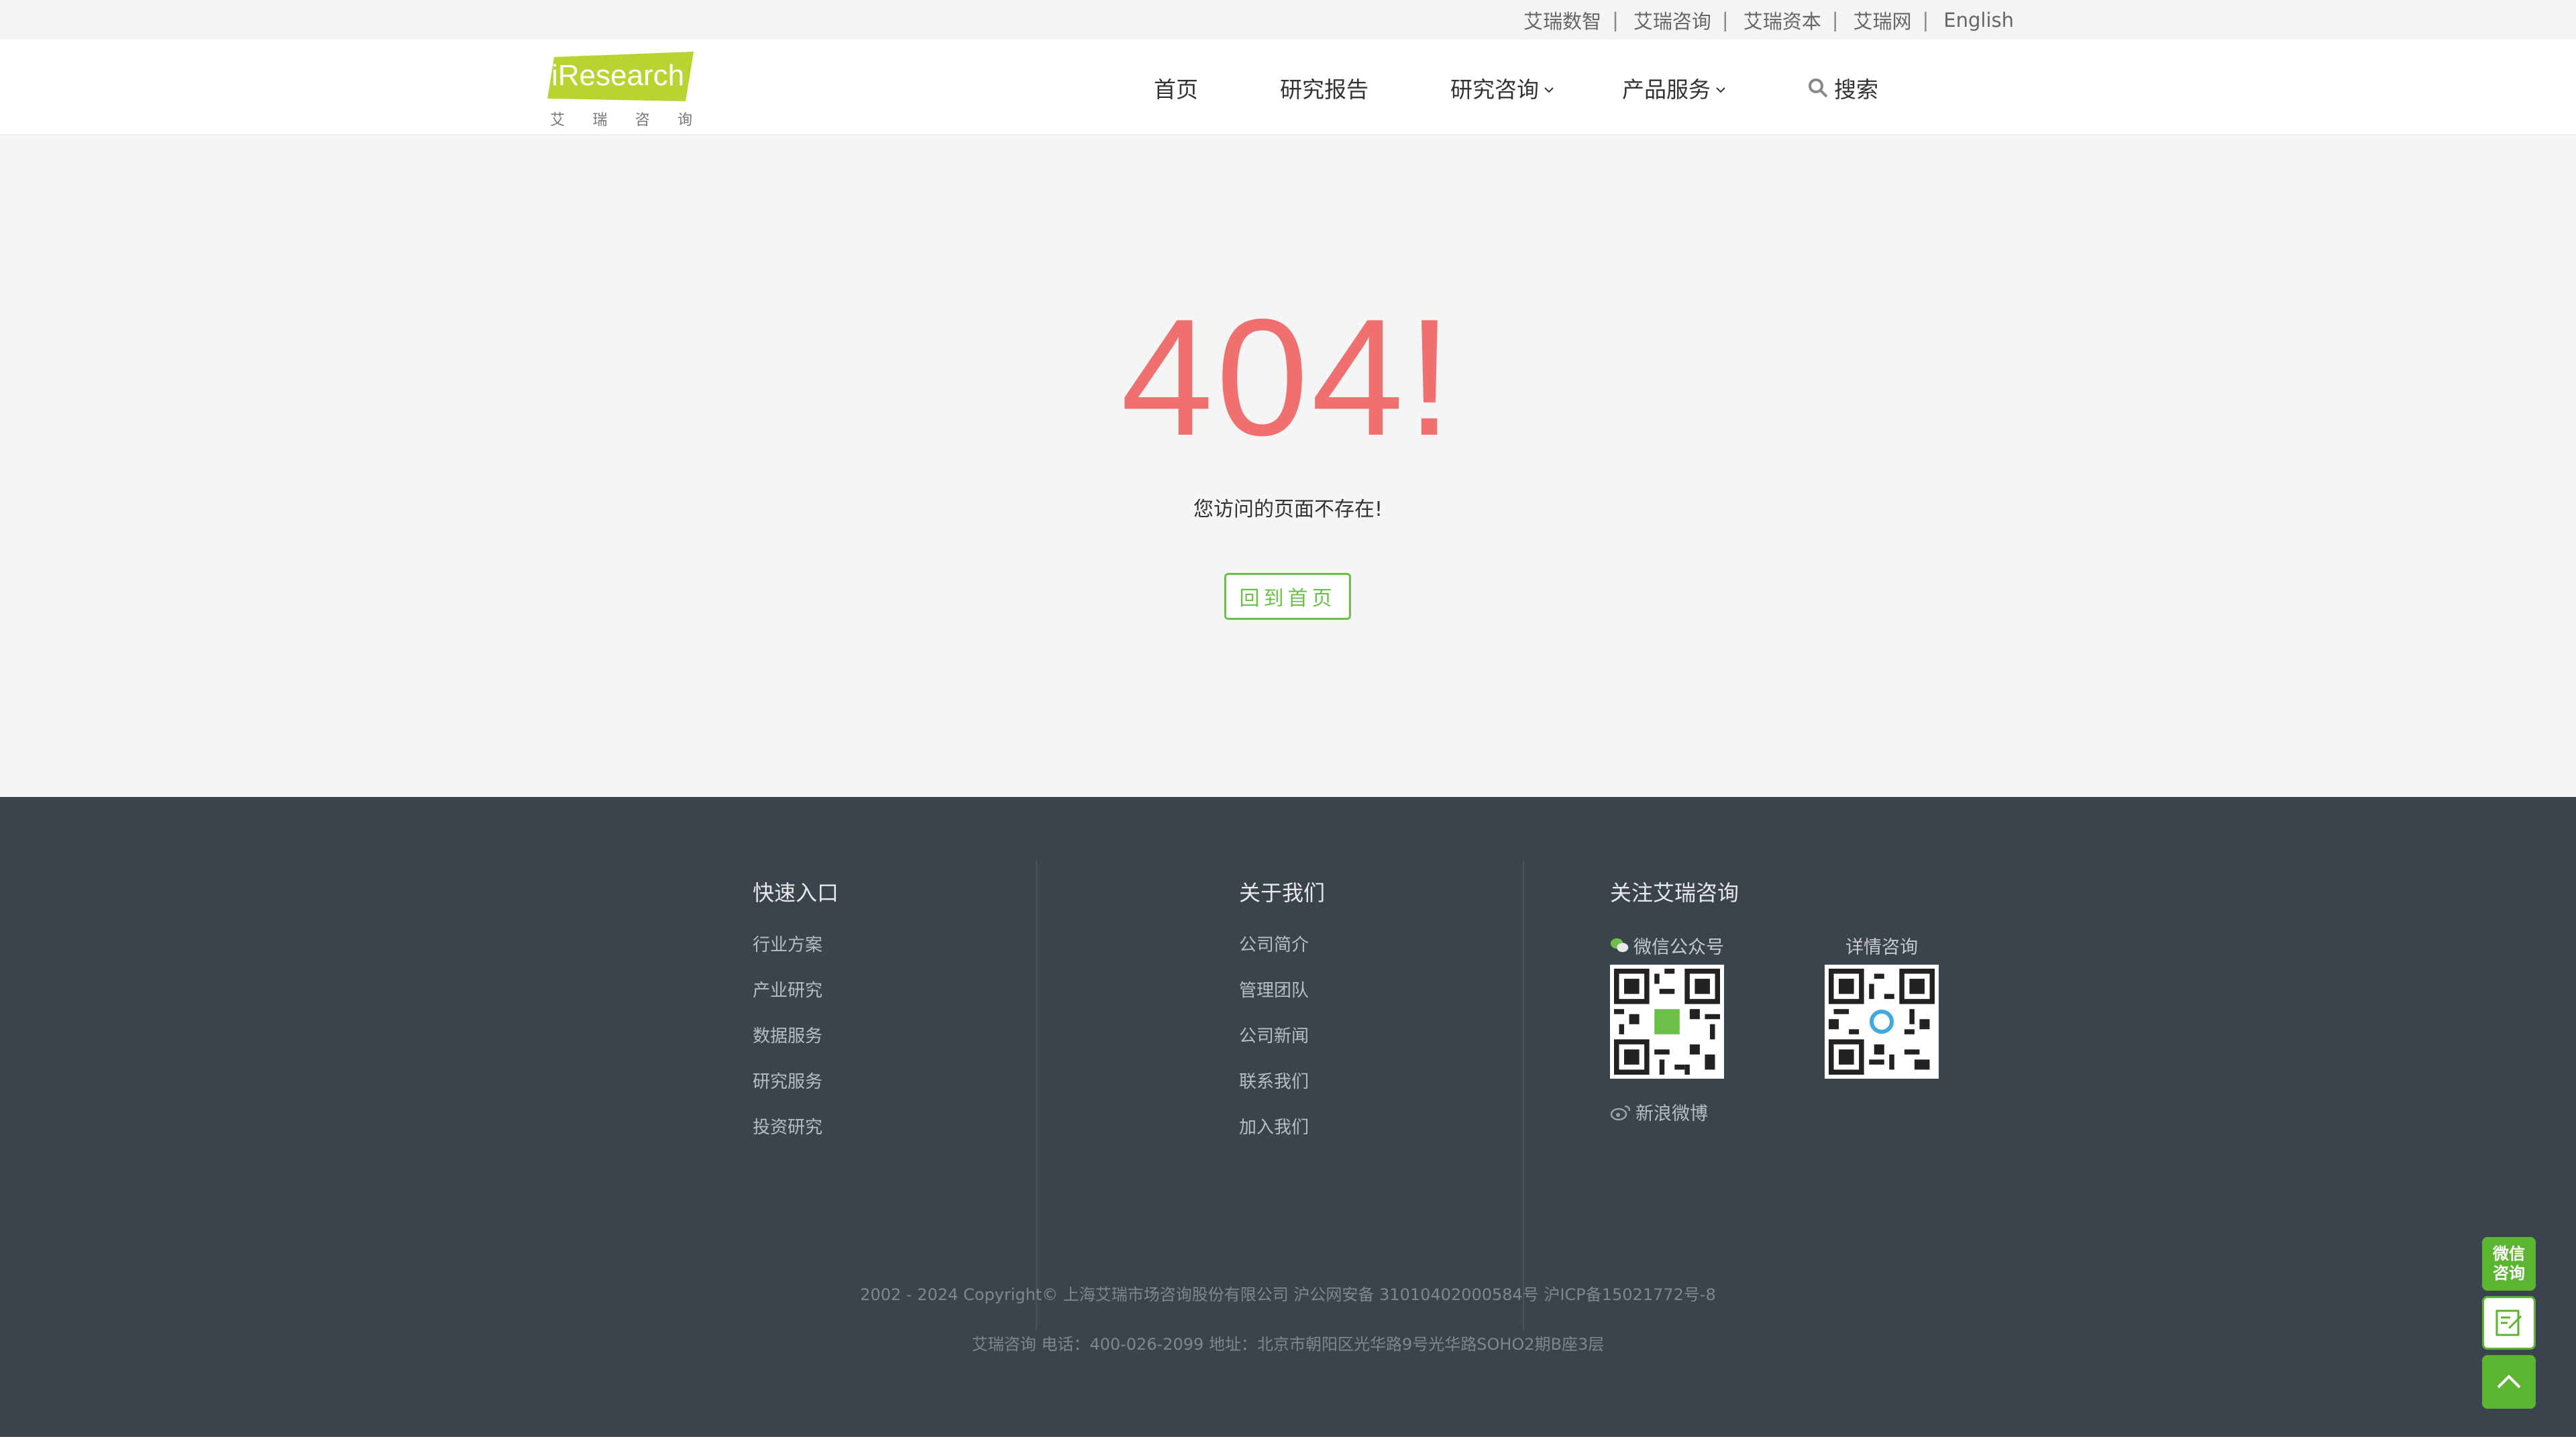  What do you see at coordinates (684, 120) in the screenshot?
I see `logo-sub-char: 询` at bounding box center [684, 120].